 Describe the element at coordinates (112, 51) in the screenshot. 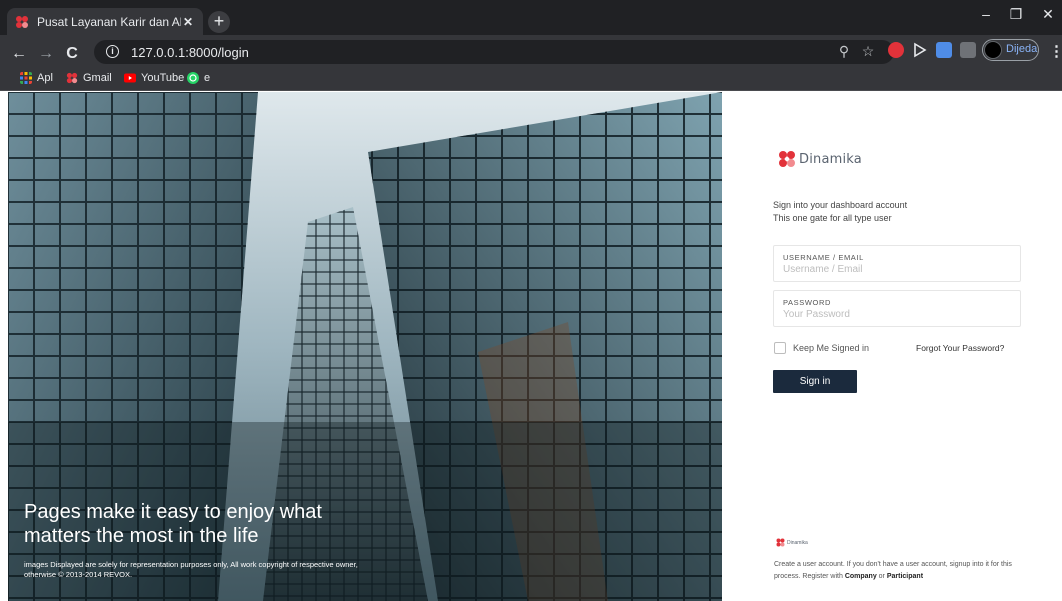

I see `site-info-icon: i` at that location.